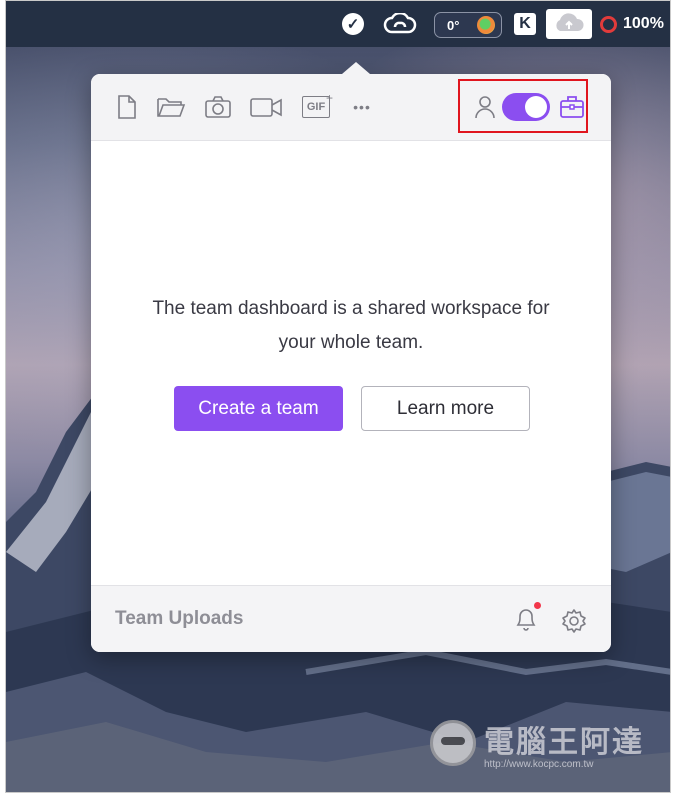 The image size is (676, 800). I want to click on document-icon, so click(127, 107).